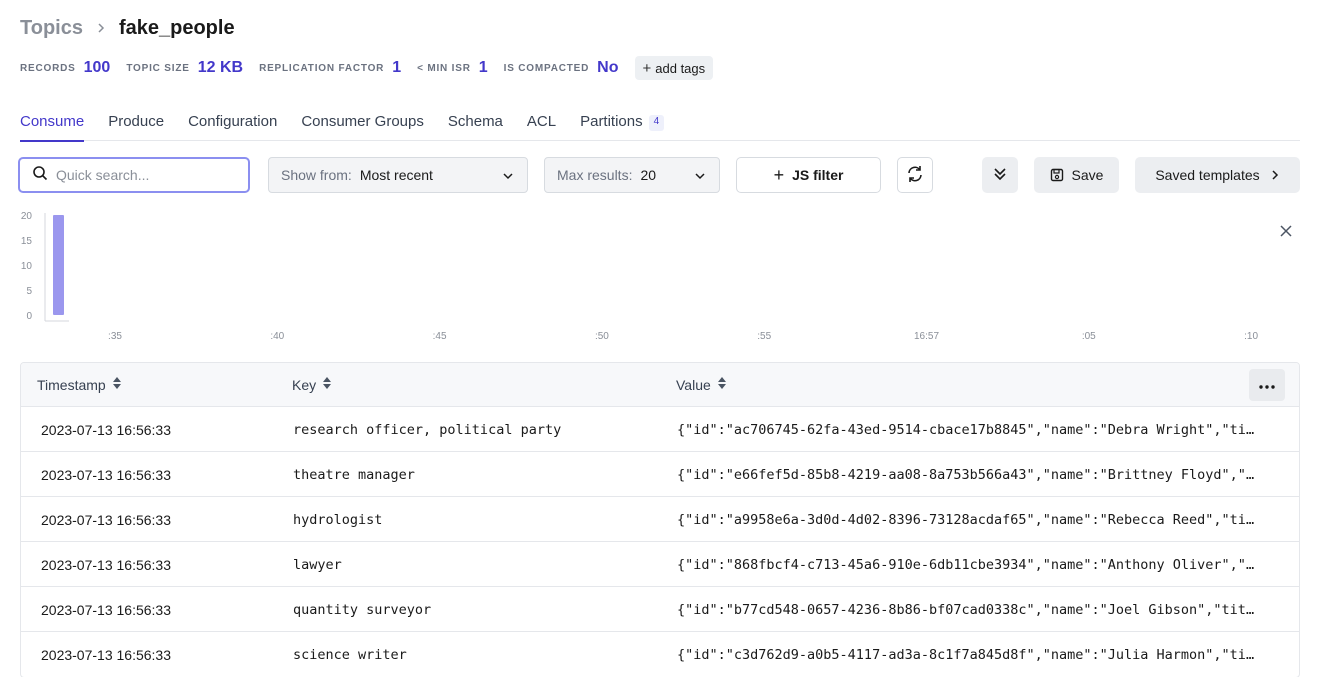 This screenshot has height=677, width=1322. What do you see at coordinates (304, 384) in the screenshot?
I see `column-label: Key` at bounding box center [304, 384].